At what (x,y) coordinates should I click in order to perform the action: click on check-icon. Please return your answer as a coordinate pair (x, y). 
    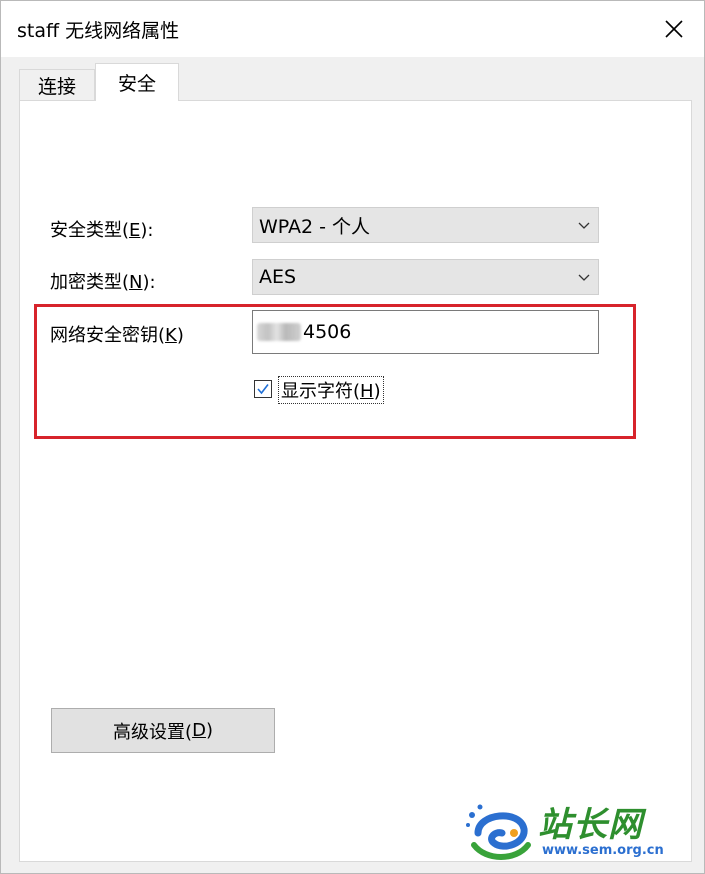
    Looking at the image, I should click on (263, 389).